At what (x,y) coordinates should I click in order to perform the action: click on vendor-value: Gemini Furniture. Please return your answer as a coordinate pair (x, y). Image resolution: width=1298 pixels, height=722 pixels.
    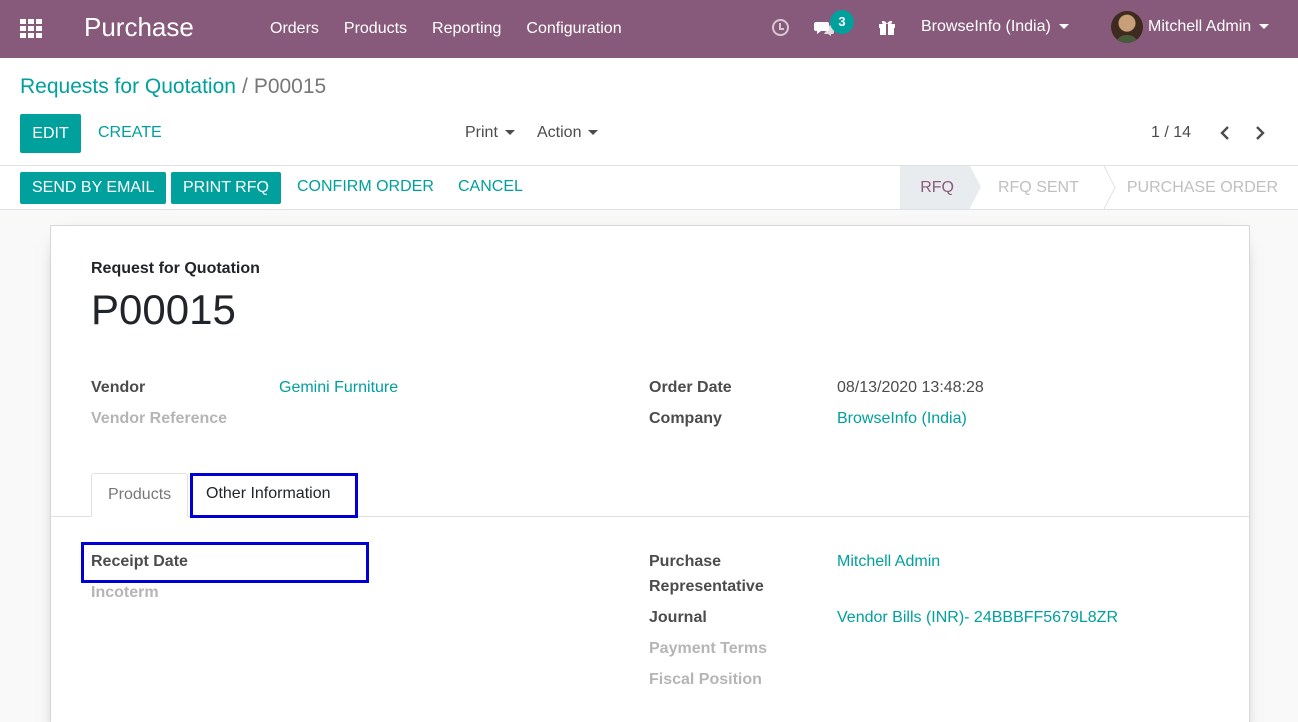
    Looking at the image, I should click on (338, 388).